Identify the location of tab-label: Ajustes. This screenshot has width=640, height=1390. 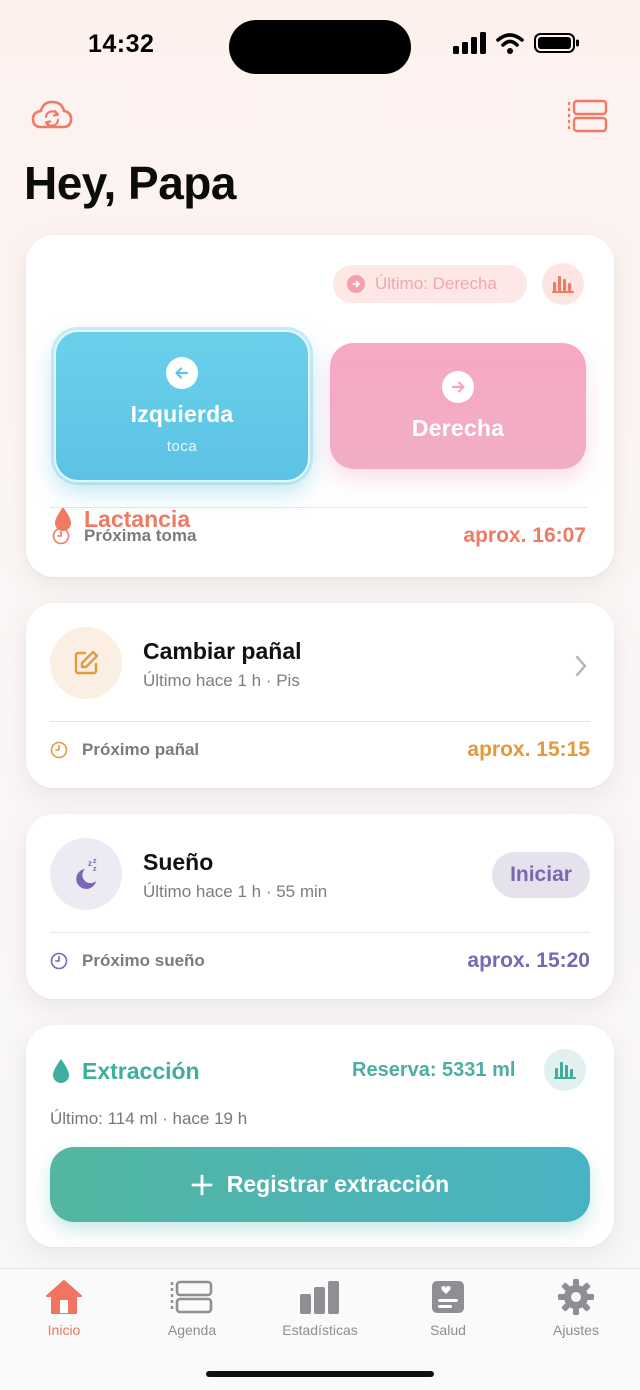
(576, 1330).